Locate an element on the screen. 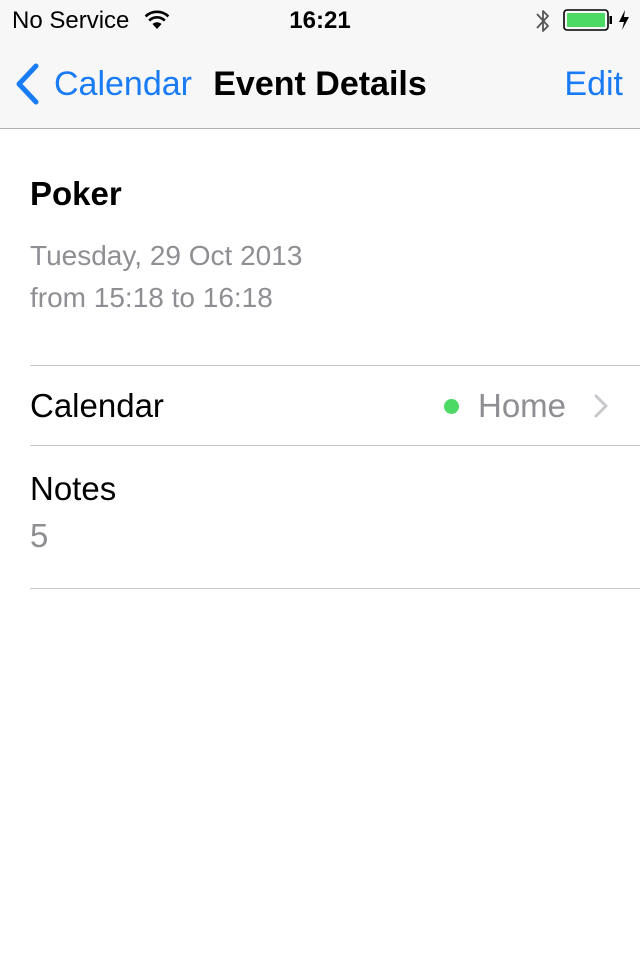 The image size is (640, 960). back-button: Calendar is located at coordinates (103, 84).